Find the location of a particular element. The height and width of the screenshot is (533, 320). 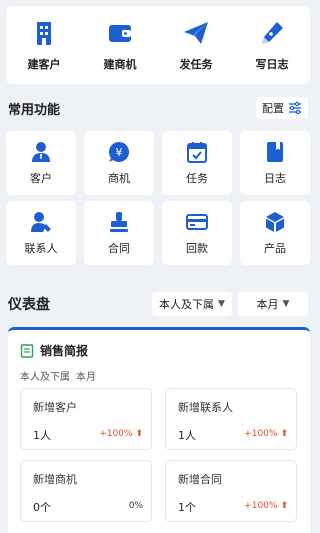

building-icon is located at coordinates (44, 33).